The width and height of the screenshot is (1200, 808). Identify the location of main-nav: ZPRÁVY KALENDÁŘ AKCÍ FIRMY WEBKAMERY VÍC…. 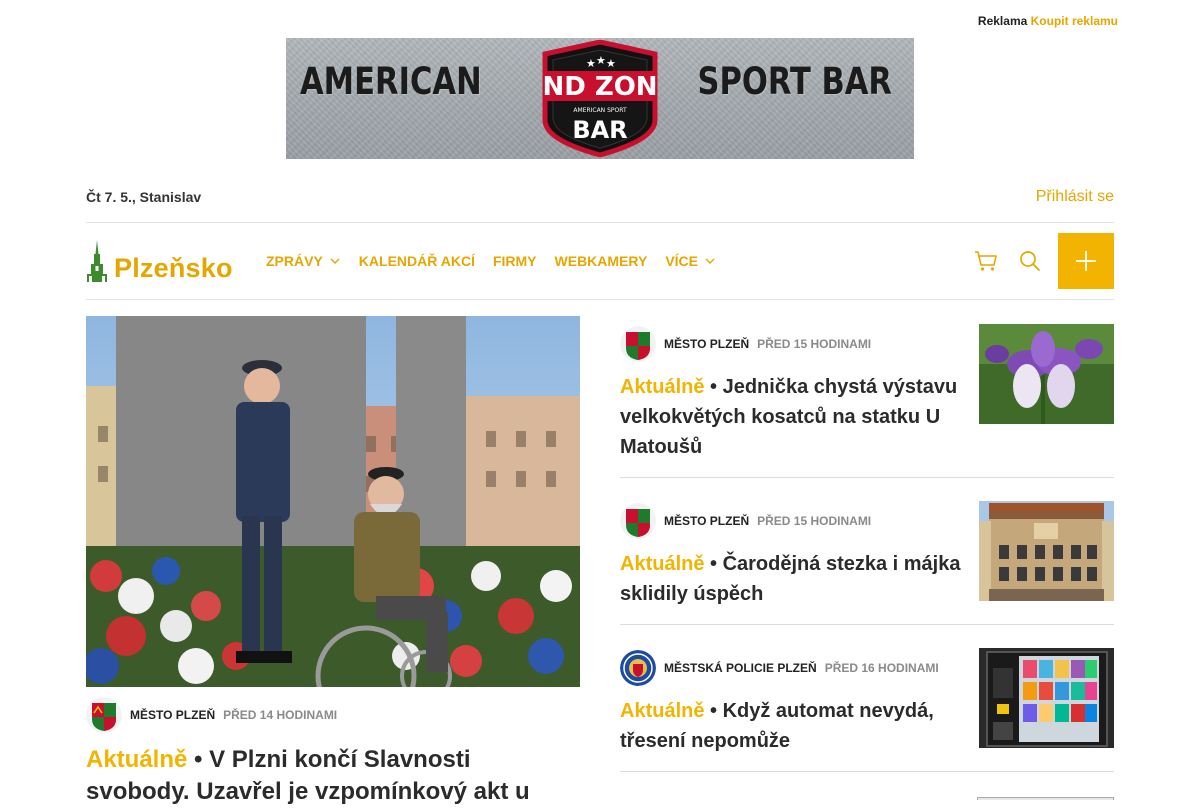
(491, 261).